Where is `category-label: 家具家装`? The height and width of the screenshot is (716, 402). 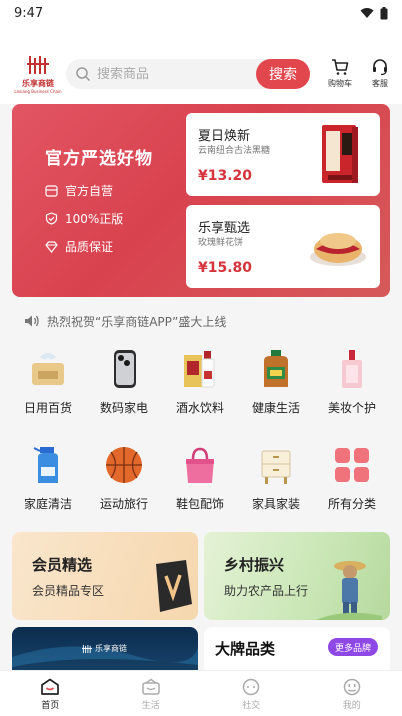
category-label: 家具家装 is located at coordinates (275, 504).